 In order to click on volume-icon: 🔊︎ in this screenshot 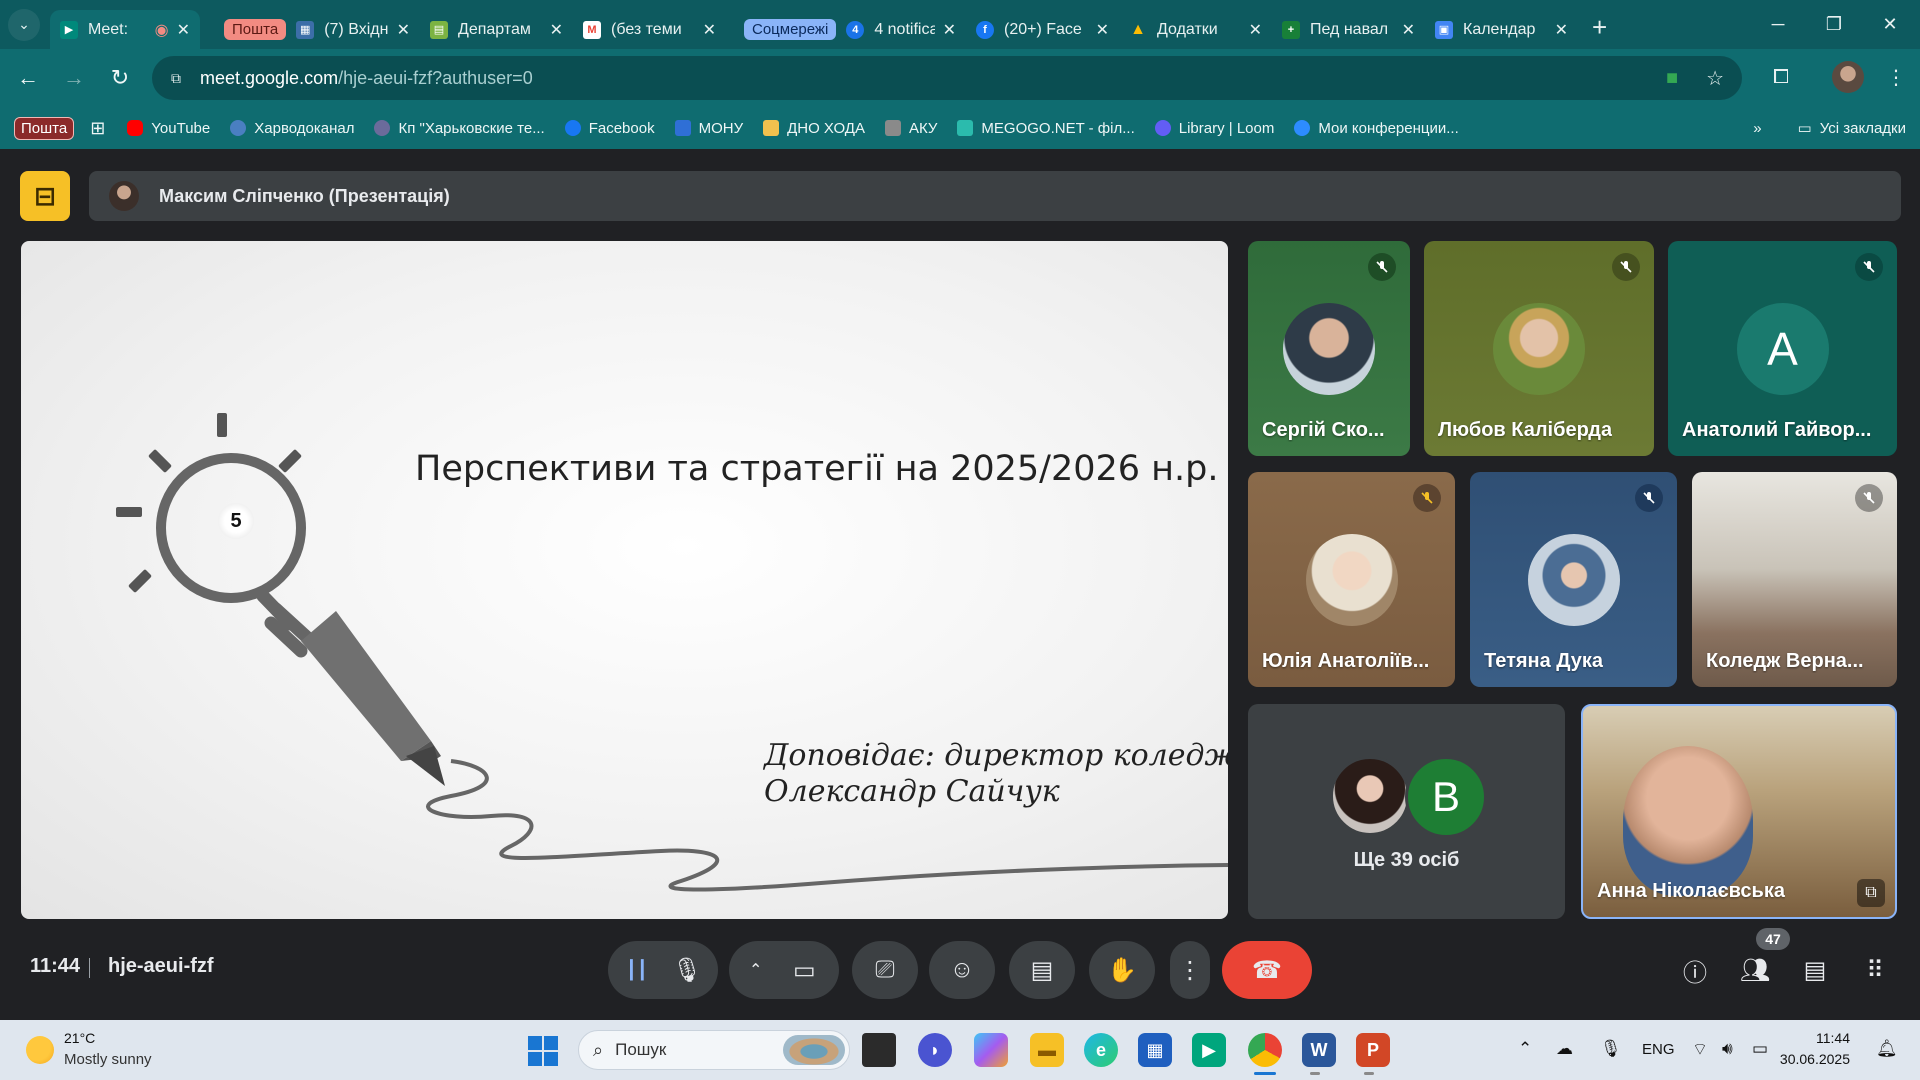, I will do `click(1727, 1049)`.